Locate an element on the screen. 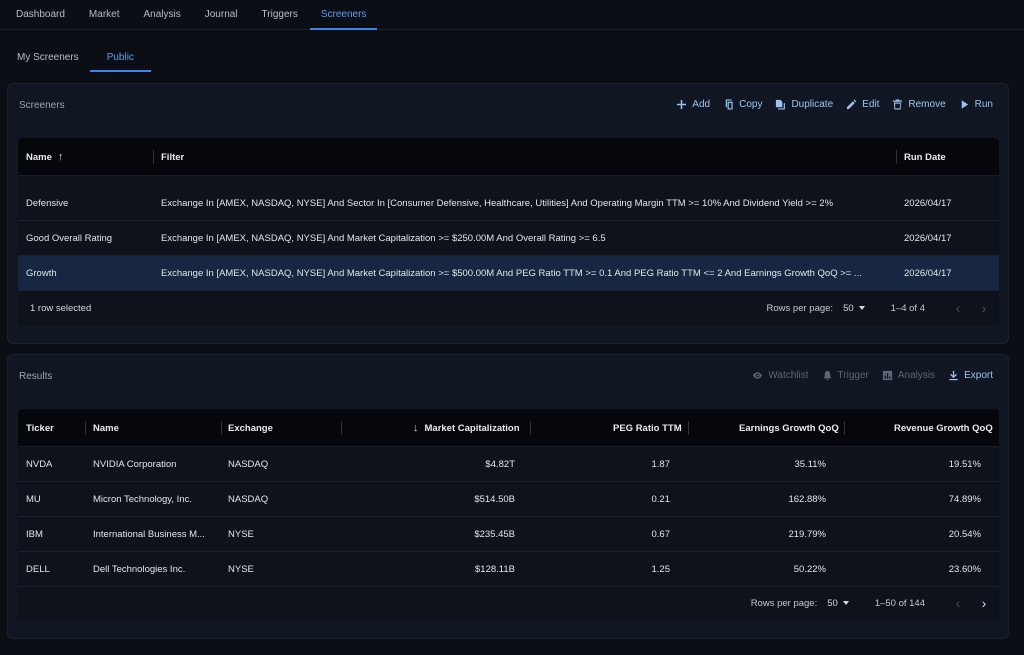 This screenshot has height=655, width=1024. run-label: Run is located at coordinates (983, 104).